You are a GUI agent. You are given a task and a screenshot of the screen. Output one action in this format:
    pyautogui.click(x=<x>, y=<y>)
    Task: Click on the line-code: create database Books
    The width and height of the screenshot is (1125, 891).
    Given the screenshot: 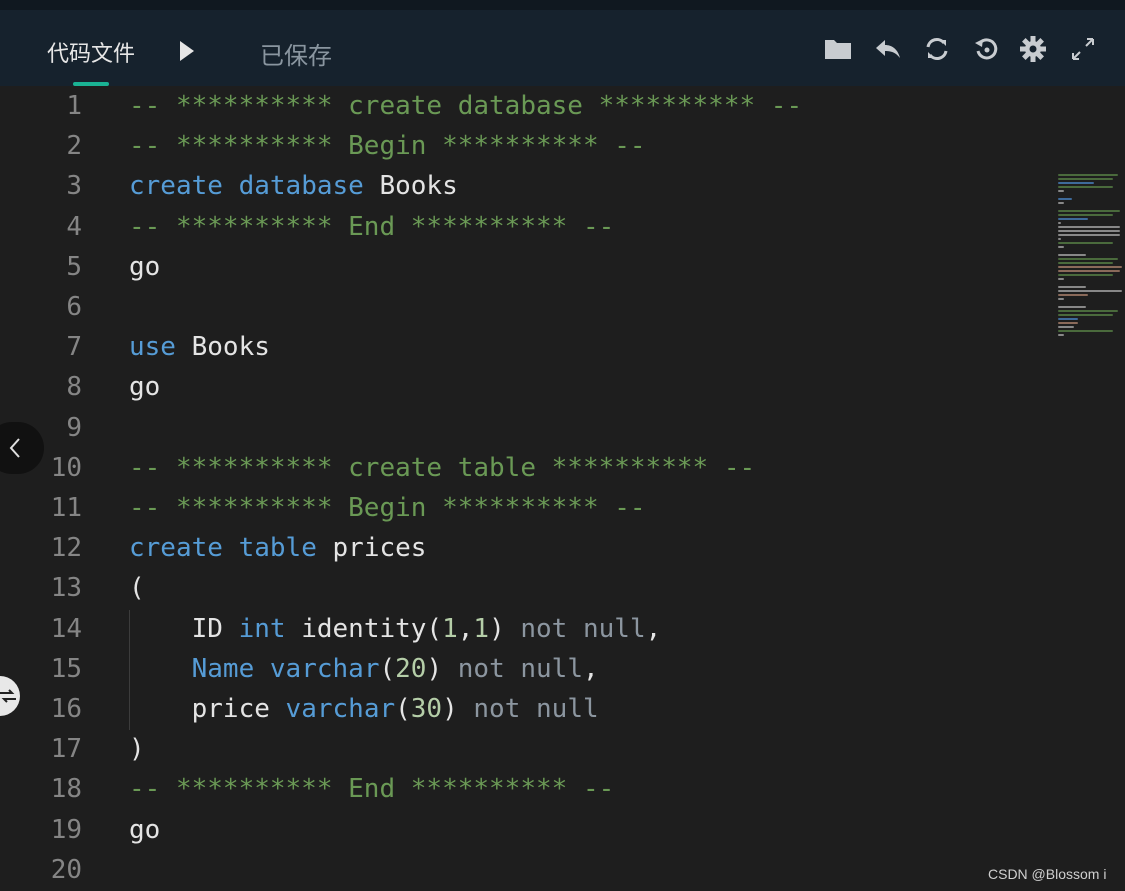 What is the action you would take?
    pyautogui.click(x=293, y=186)
    